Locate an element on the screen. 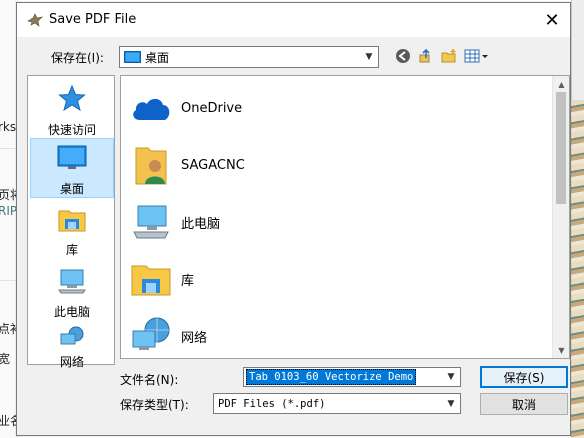 The width and height of the screenshot is (584, 438). save-in-value: 桌面 is located at coordinates (157, 57).